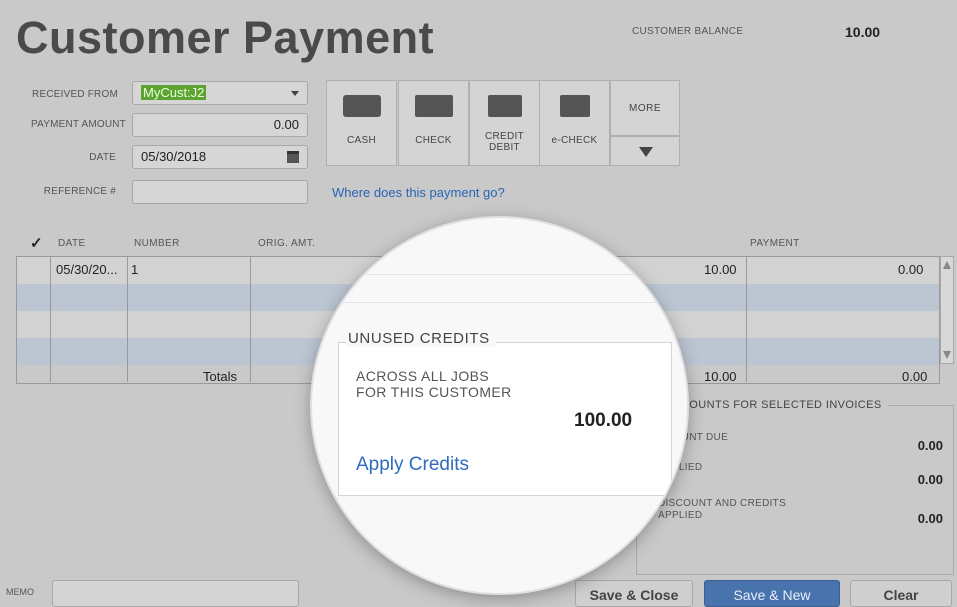 The width and height of the screenshot is (957, 607). I want to click on discount-credits-value: 0.00, so click(930, 518).